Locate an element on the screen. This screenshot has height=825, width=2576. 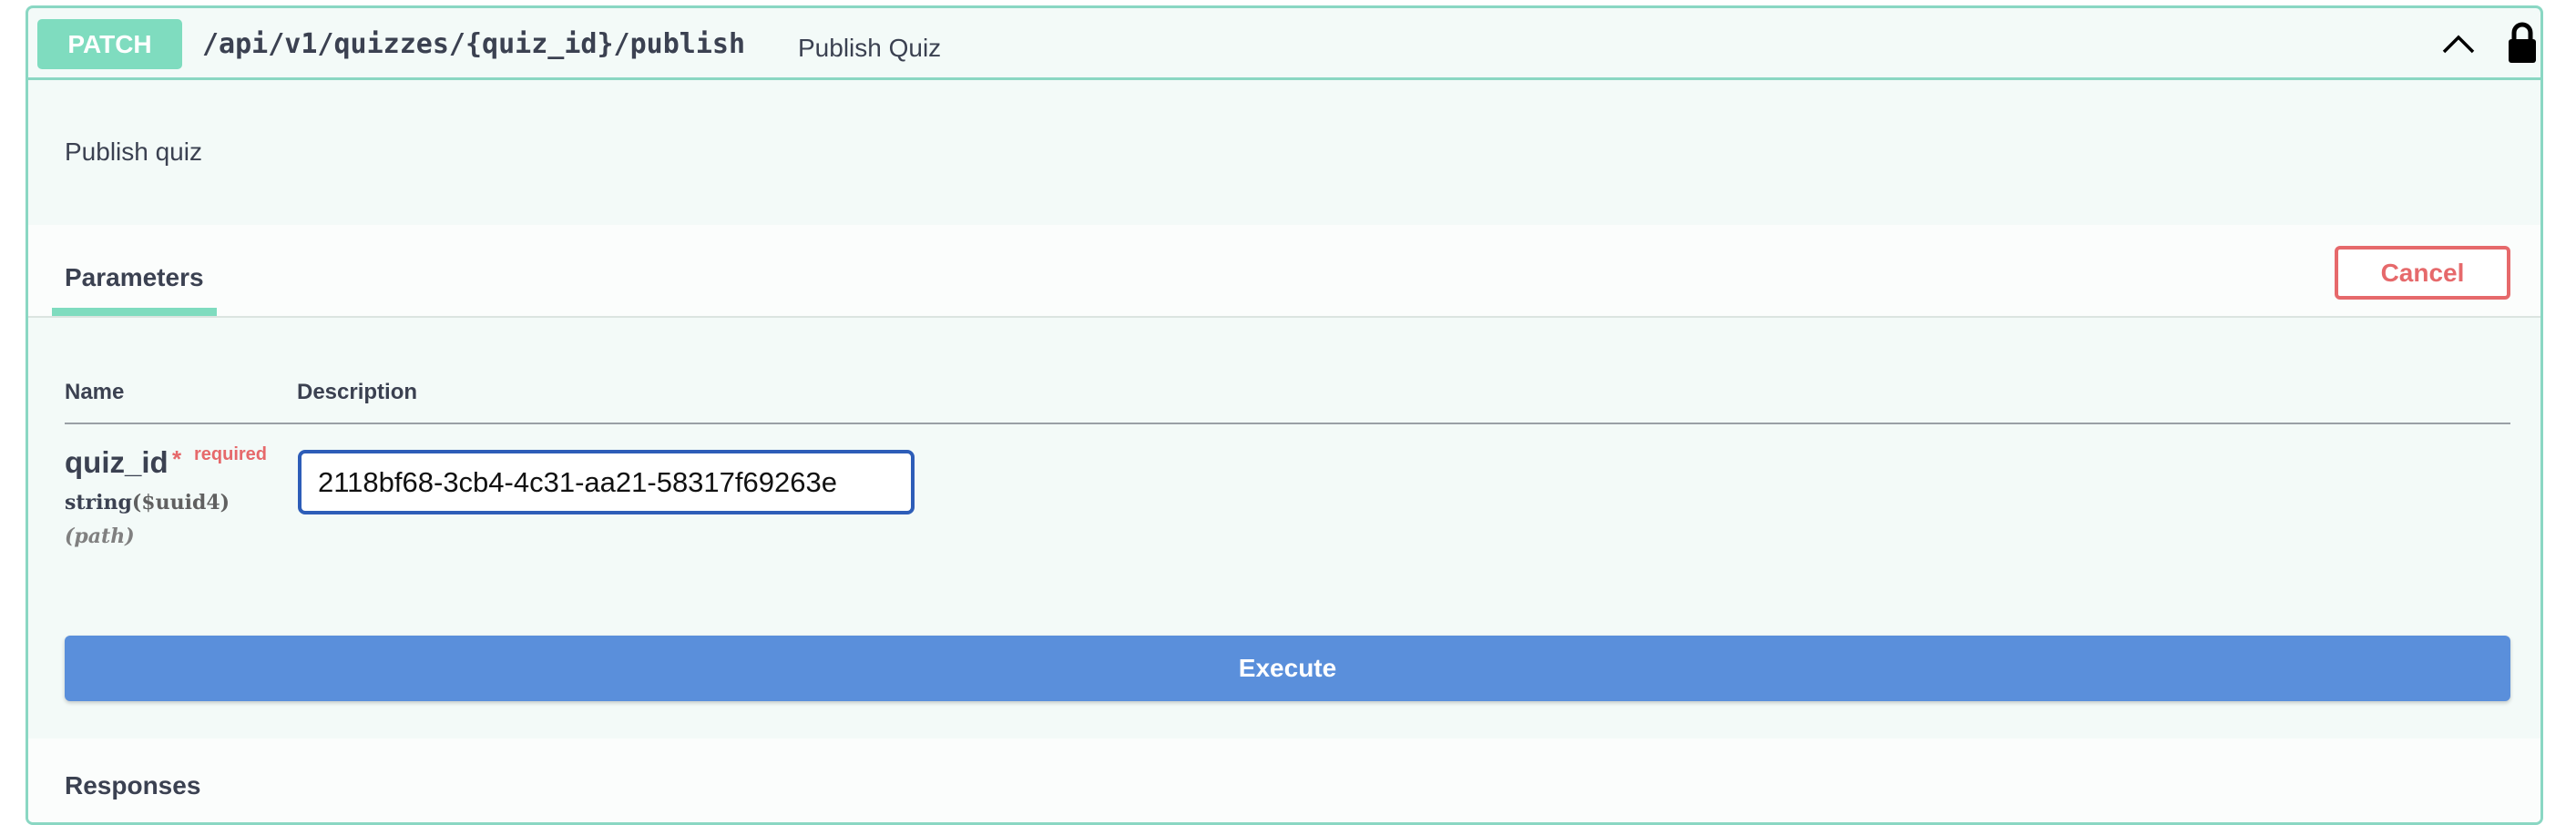
operation-path: /api/v1/quizzes/{quiz_id}/publish is located at coordinates (474, 44).